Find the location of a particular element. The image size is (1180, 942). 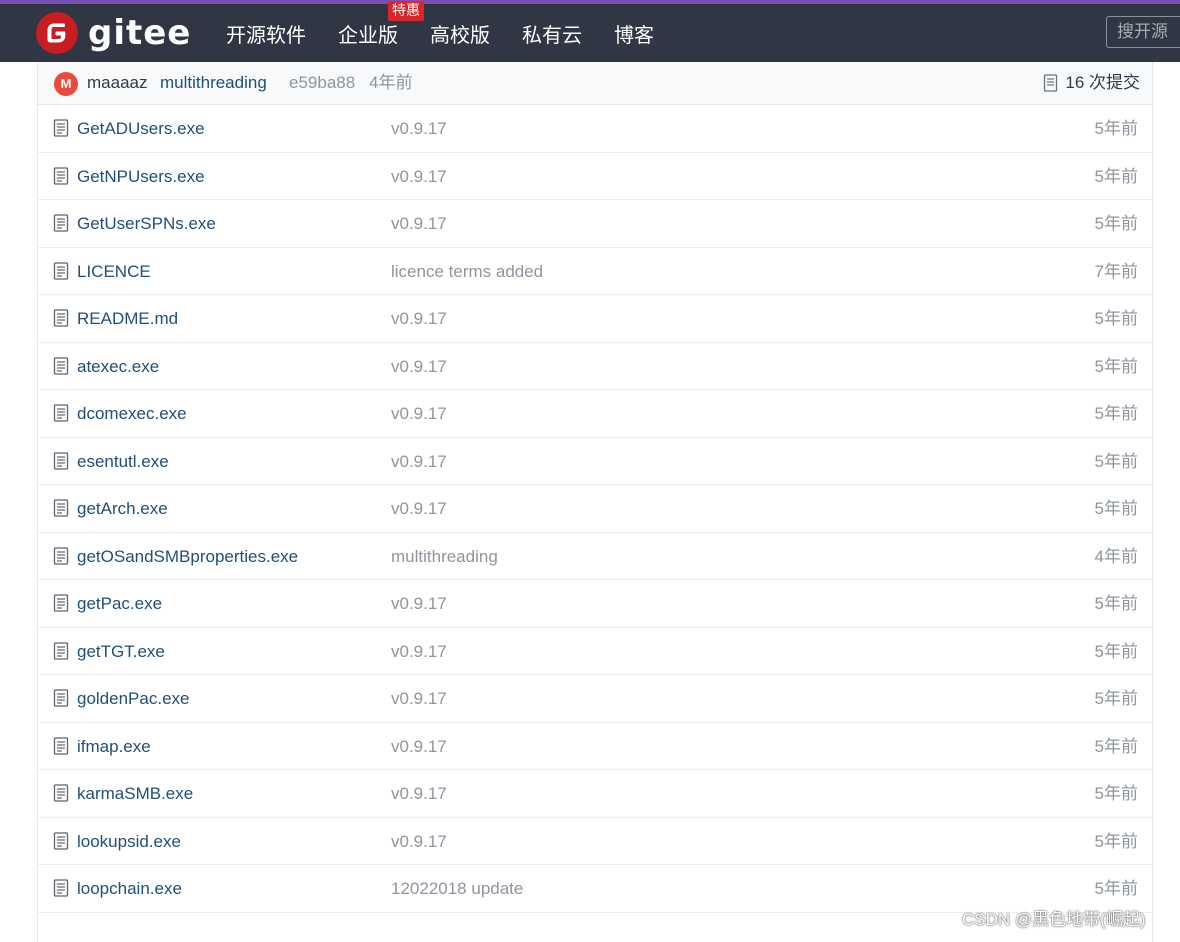

file-row: getPac.exe v0.9.17 5年前 is located at coordinates (595, 604).